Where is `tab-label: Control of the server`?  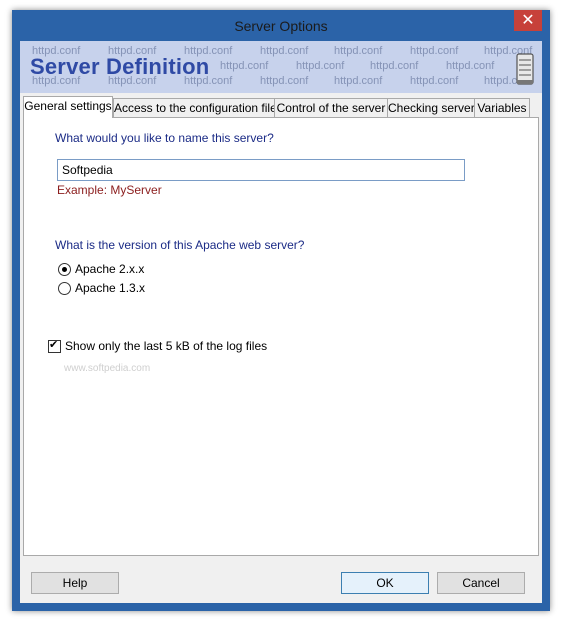 tab-label: Control of the server is located at coordinates (331, 108).